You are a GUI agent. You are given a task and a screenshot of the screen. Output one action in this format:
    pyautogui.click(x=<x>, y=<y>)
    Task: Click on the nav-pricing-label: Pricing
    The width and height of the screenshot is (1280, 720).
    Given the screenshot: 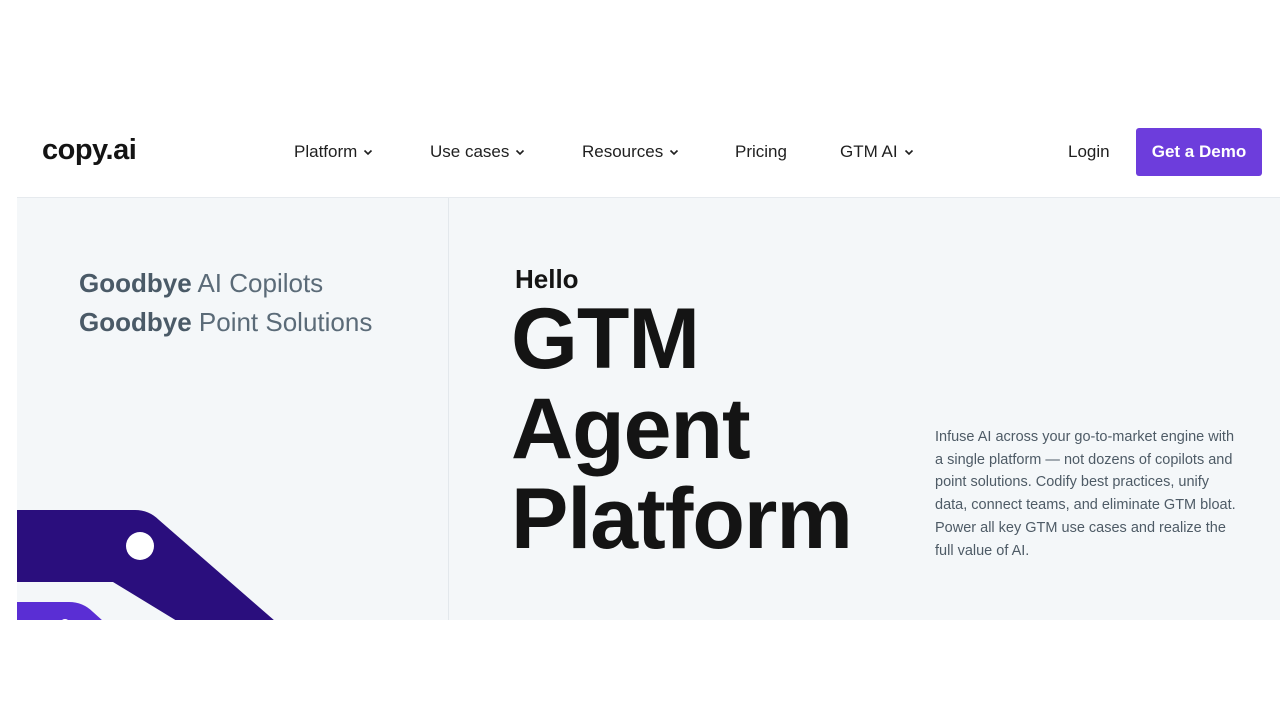 What is the action you would take?
    pyautogui.click(x=761, y=151)
    